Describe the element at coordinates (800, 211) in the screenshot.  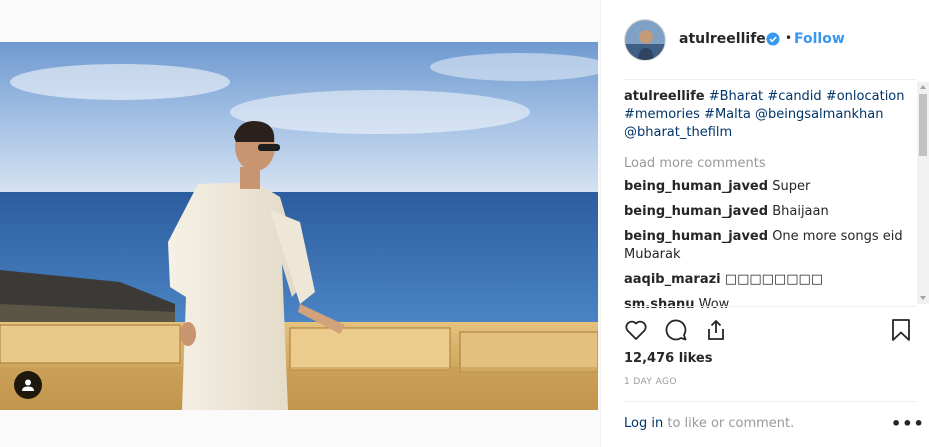
I see `comment-text: Bhaijaan` at that location.